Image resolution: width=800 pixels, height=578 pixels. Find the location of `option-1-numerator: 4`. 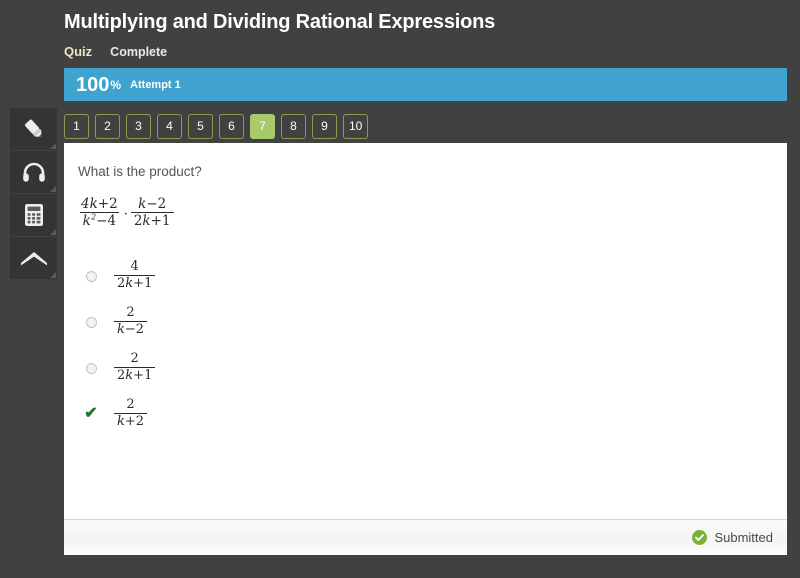

option-1-numerator: 4 is located at coordinates (134, 267).